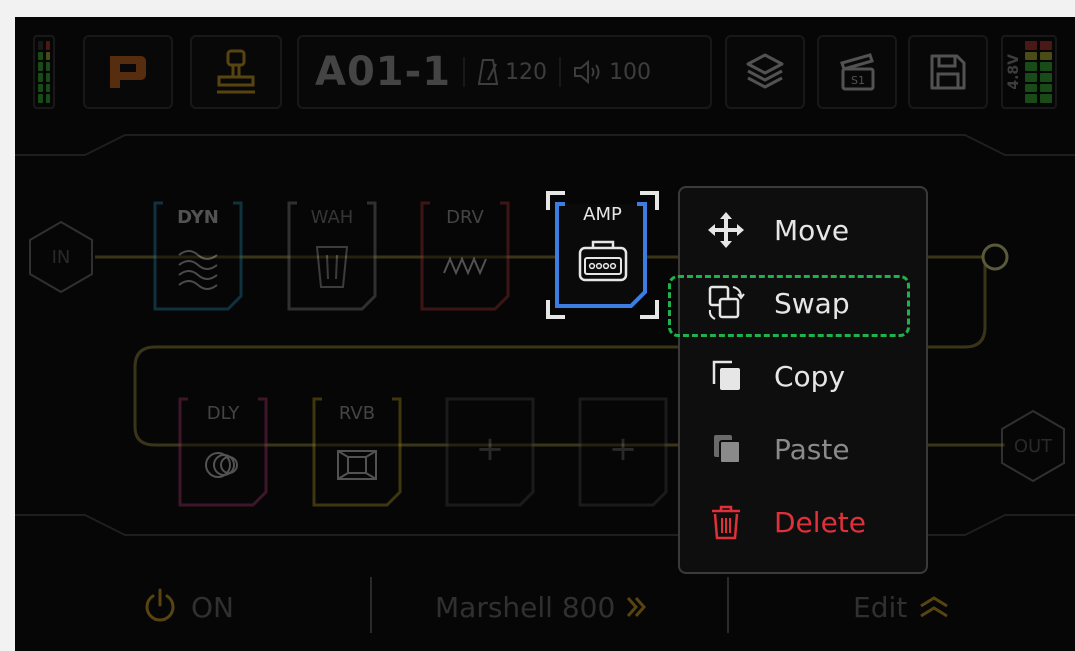 This screenshot has width=1075, height=651. I want to click on fx-block-wah: WAH, so click(332, 256).